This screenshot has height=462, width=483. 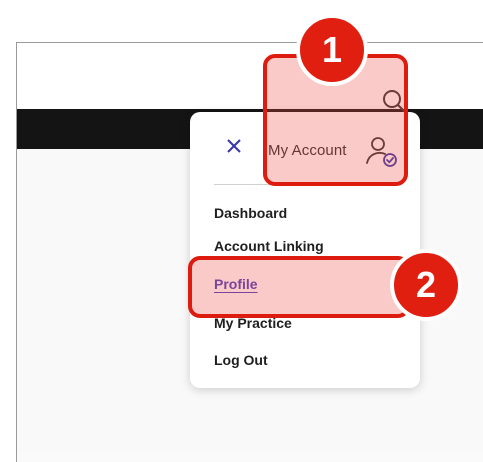 What do you see at coordinates (250, 213) in the screenshot?
I see `menu-item-dashboard: Dashboard` at bounding box center [250, 213].